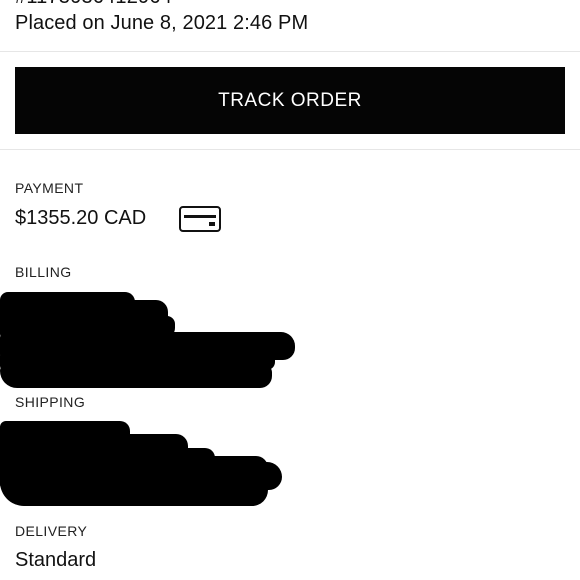 The width and height of the screenshot is (580, 580). Describe the element at coordinates (49, 188) in the screenshot. I see `payment-section-label: PAYMENT` at that location.